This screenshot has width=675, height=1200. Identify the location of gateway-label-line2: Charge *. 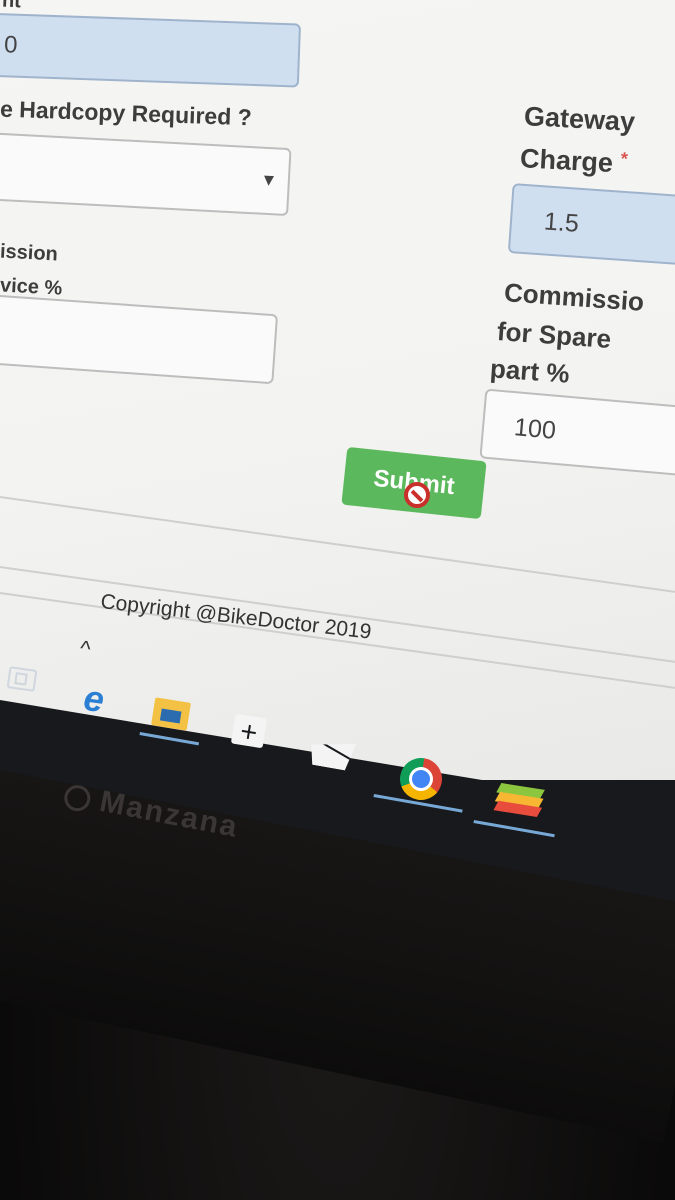
(573, 161).